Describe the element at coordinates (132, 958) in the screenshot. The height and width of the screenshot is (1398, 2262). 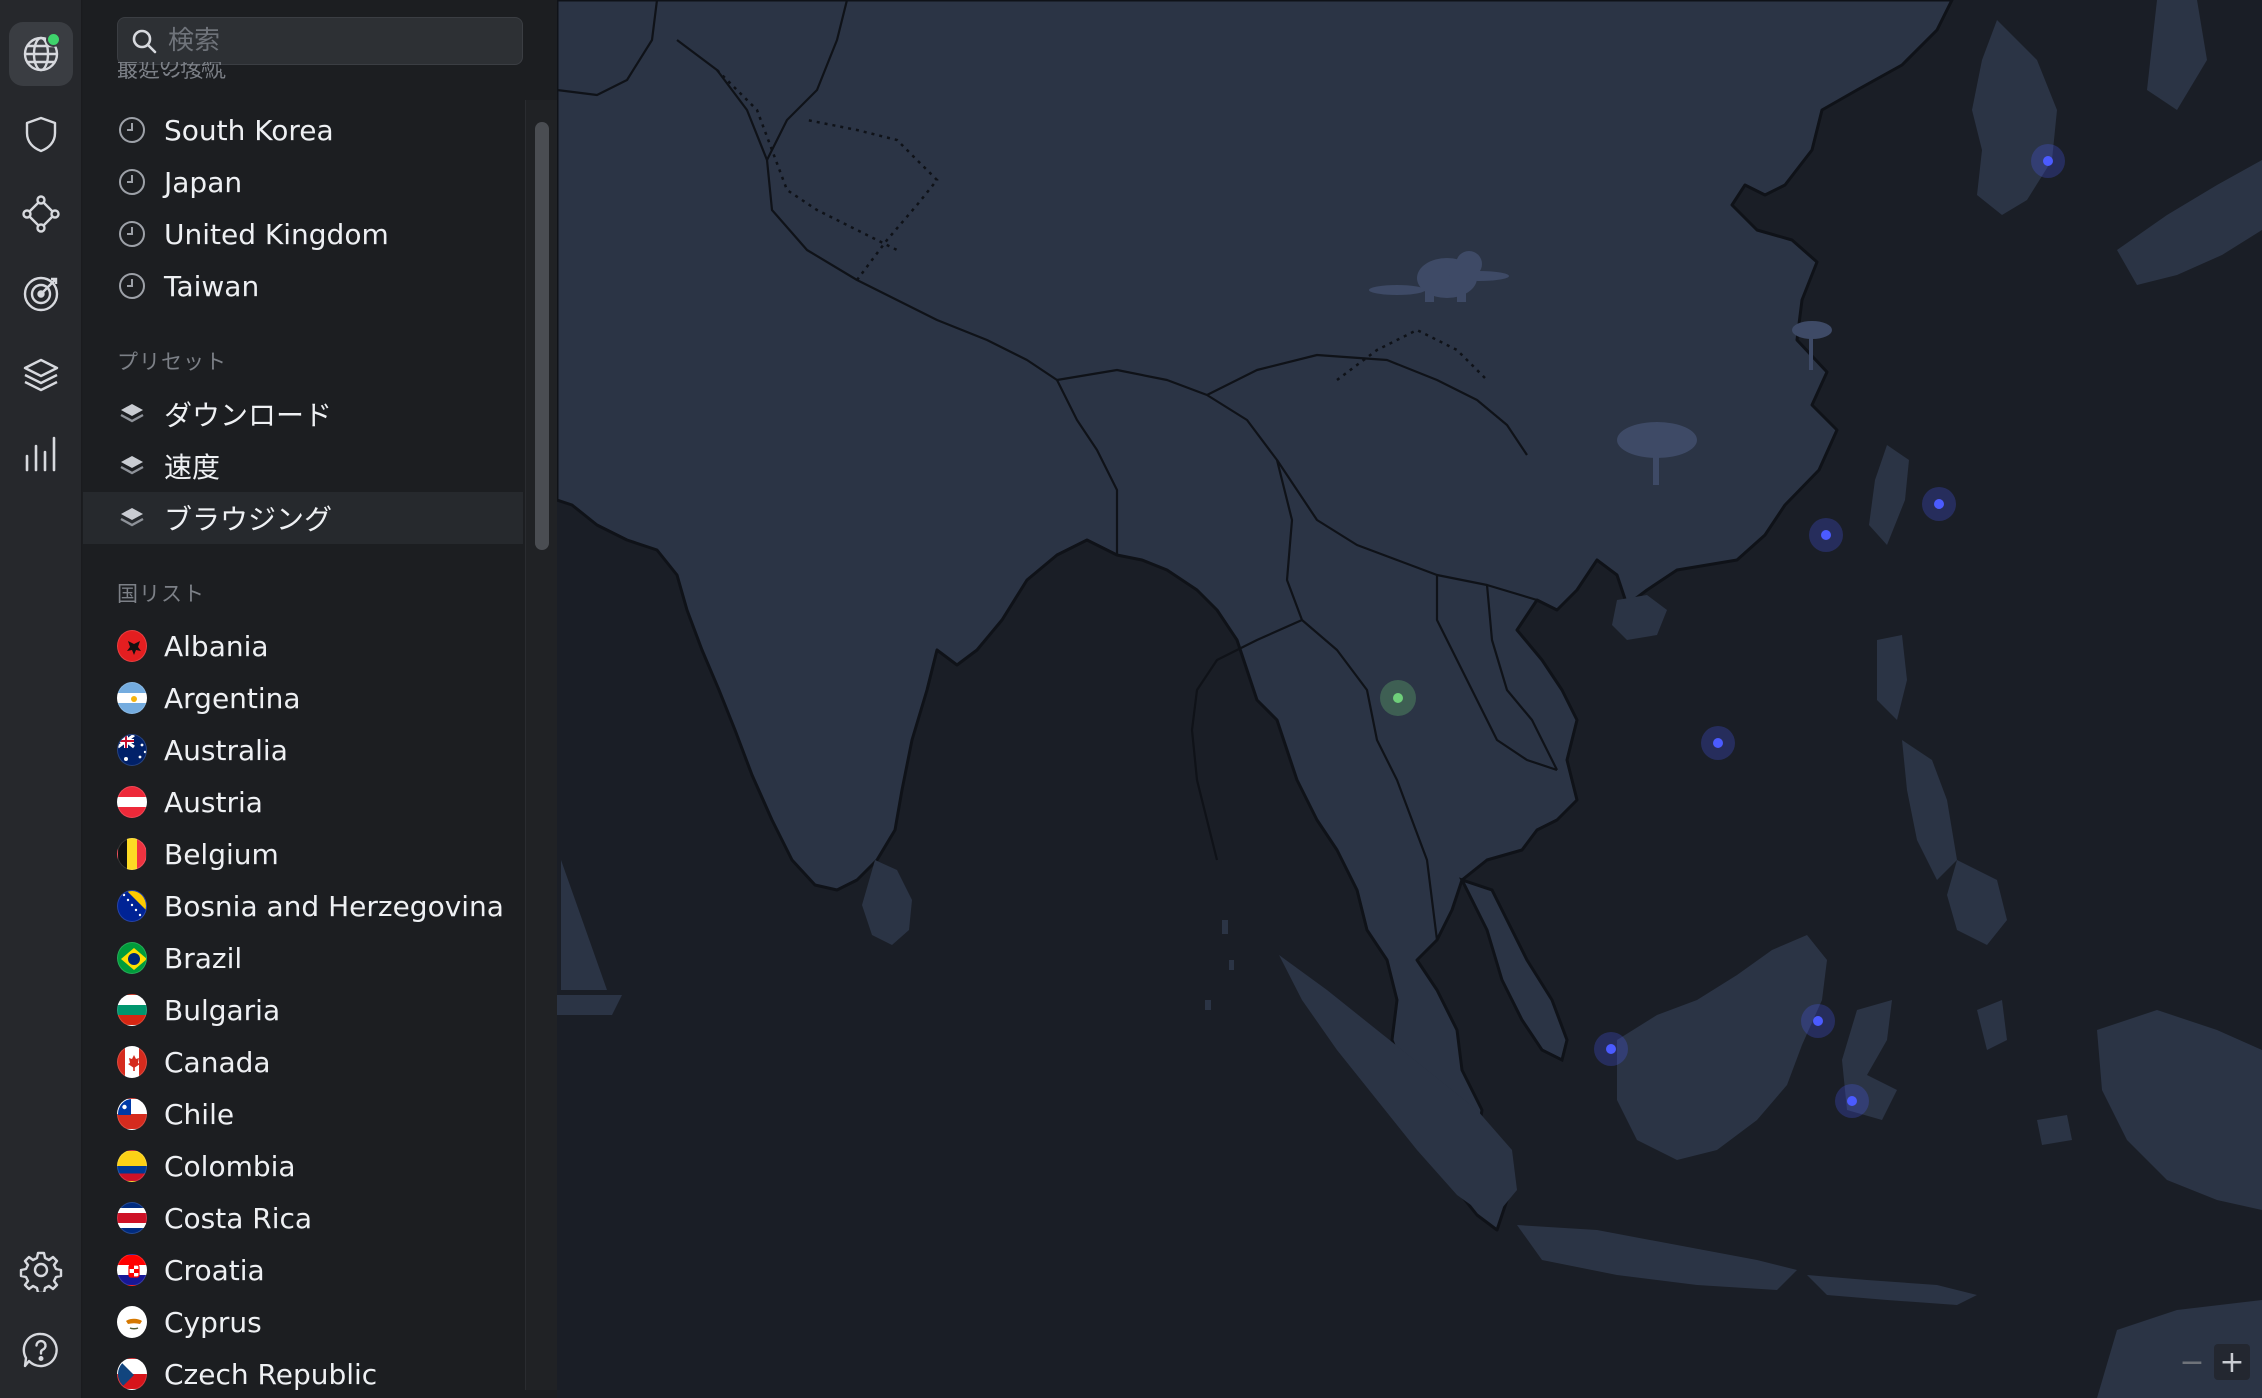
I see `brazil-flag-icon` at that location.